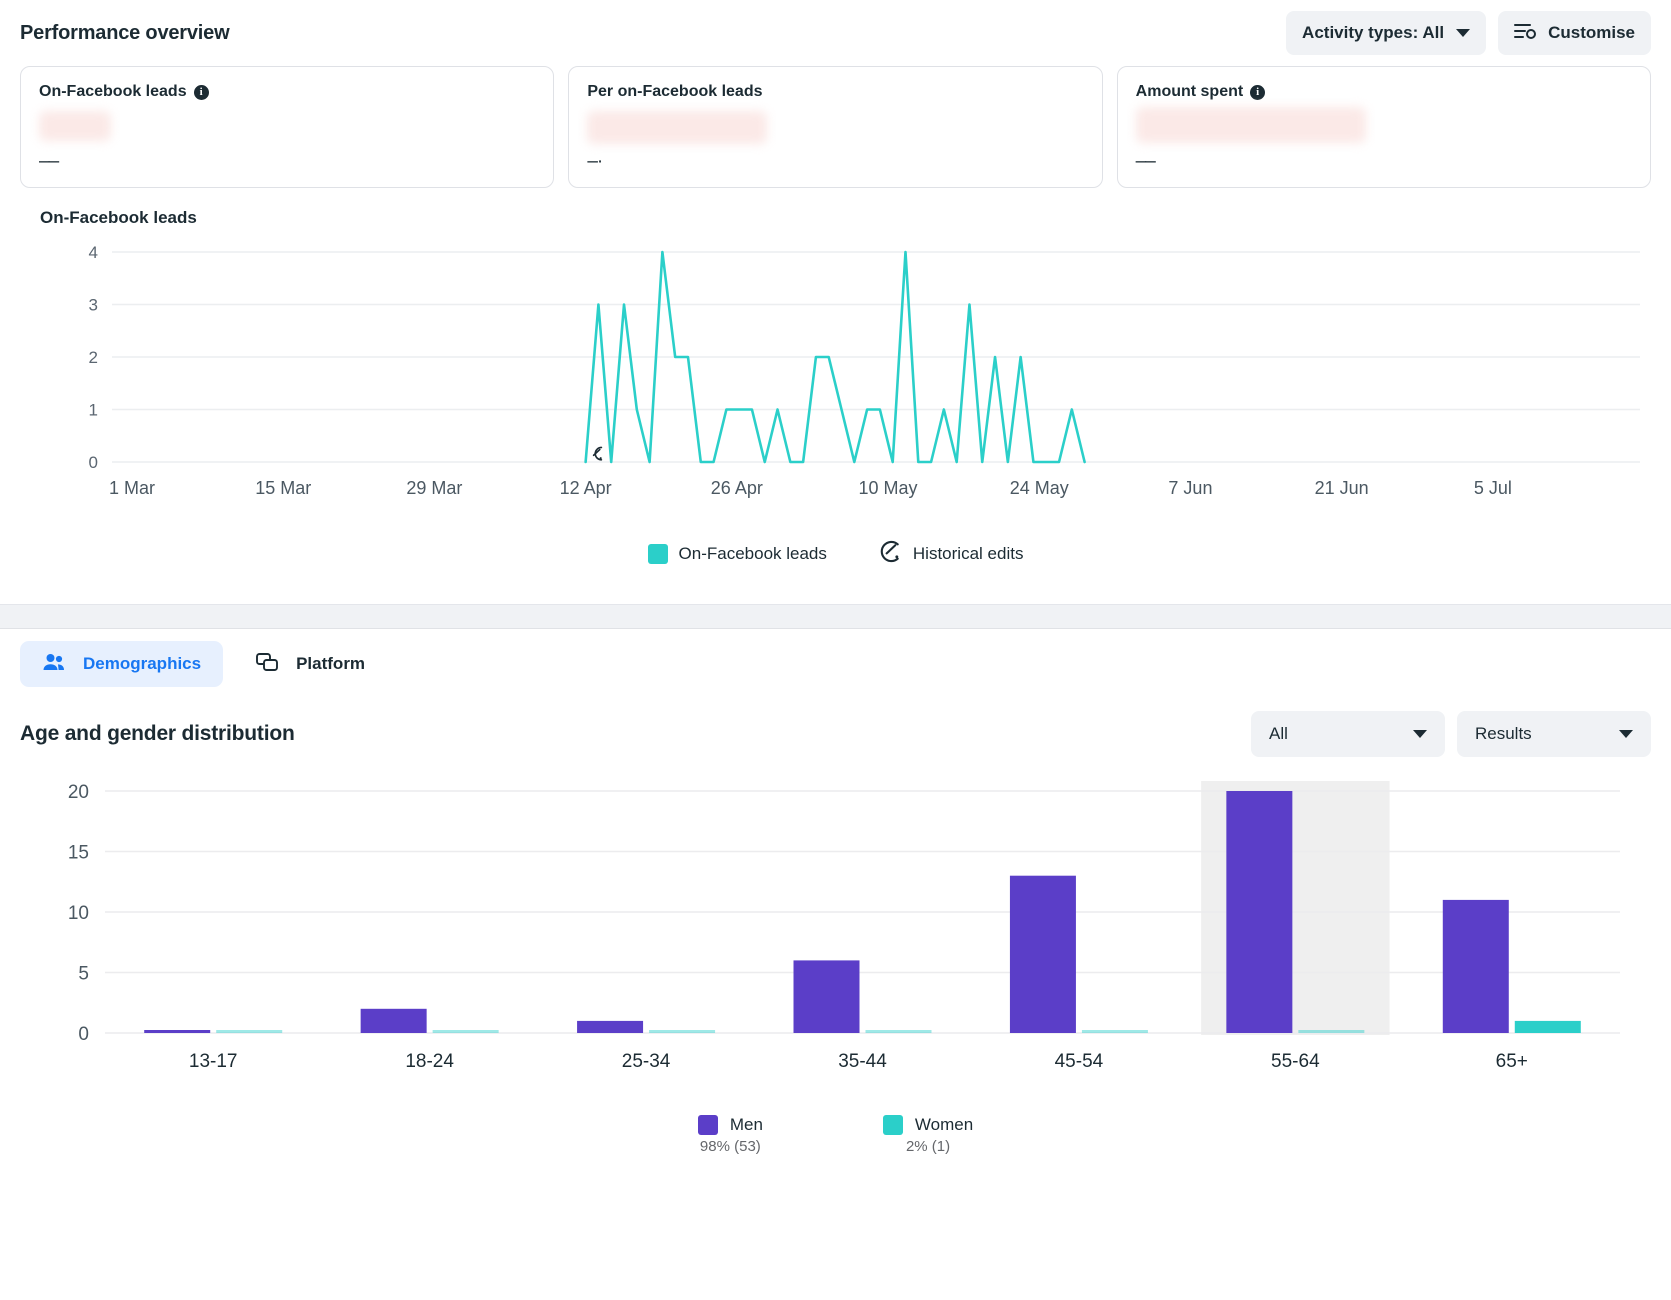 This screenshot has width=1671, height=1300. Describe the element at coordinates (118, 217) in the screenshot. I see `line-chart-title: On-Facebook leads` at that location.